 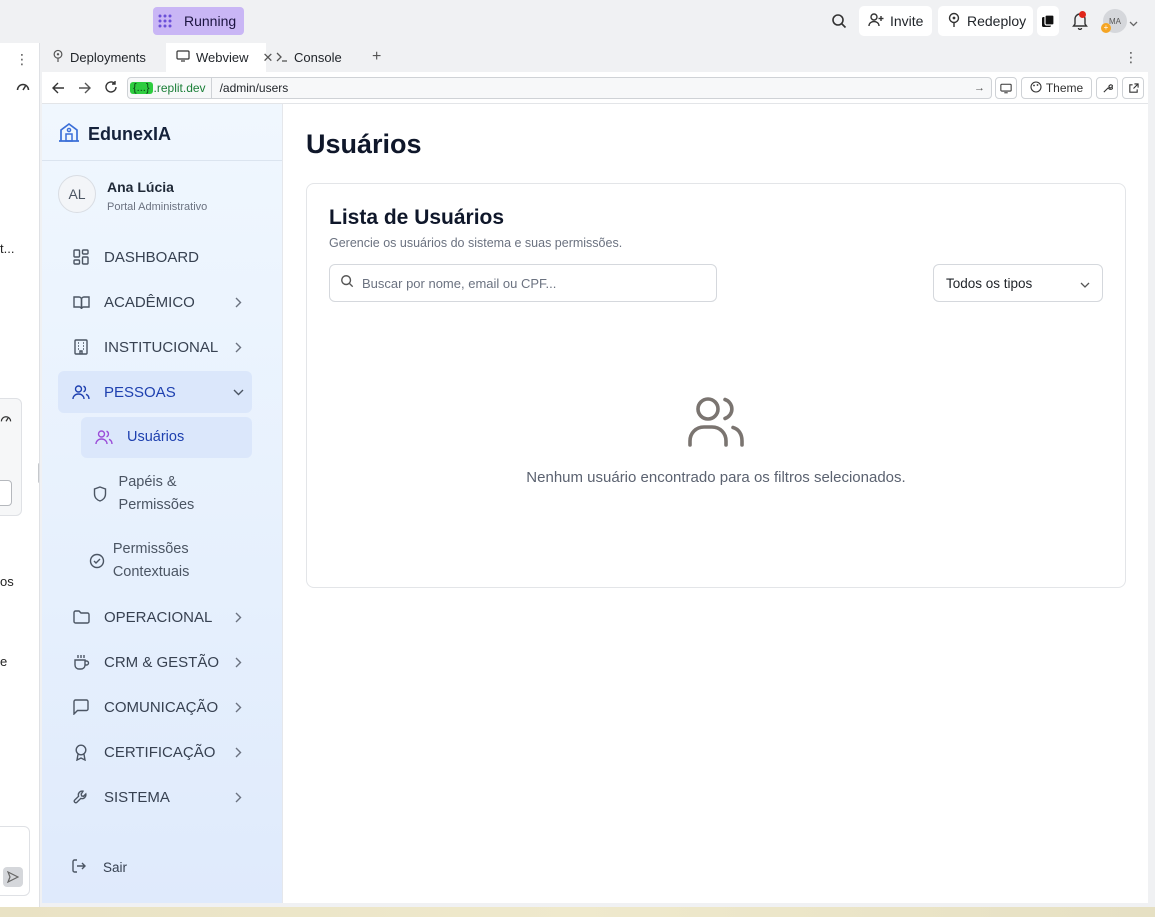 What do you see at coordinates (1036, 88) in the screenshot?
I see `palette-icon` at bounding box center [1036, 88].